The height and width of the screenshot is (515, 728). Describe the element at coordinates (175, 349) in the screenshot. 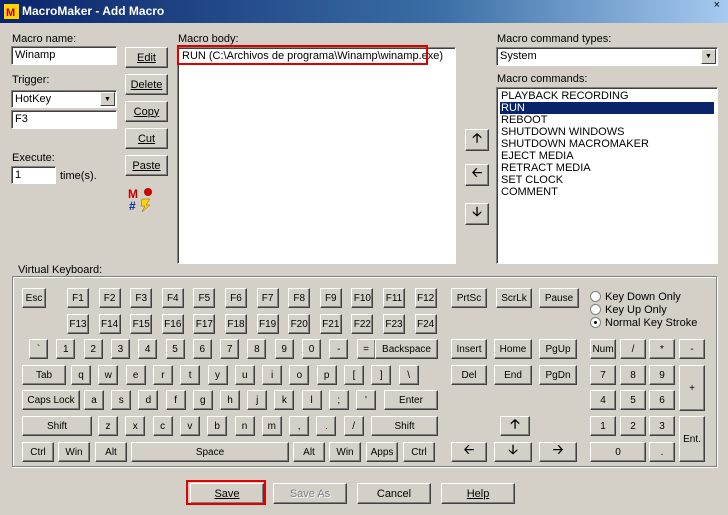

I see `key-number-row-5: 5` at that location.